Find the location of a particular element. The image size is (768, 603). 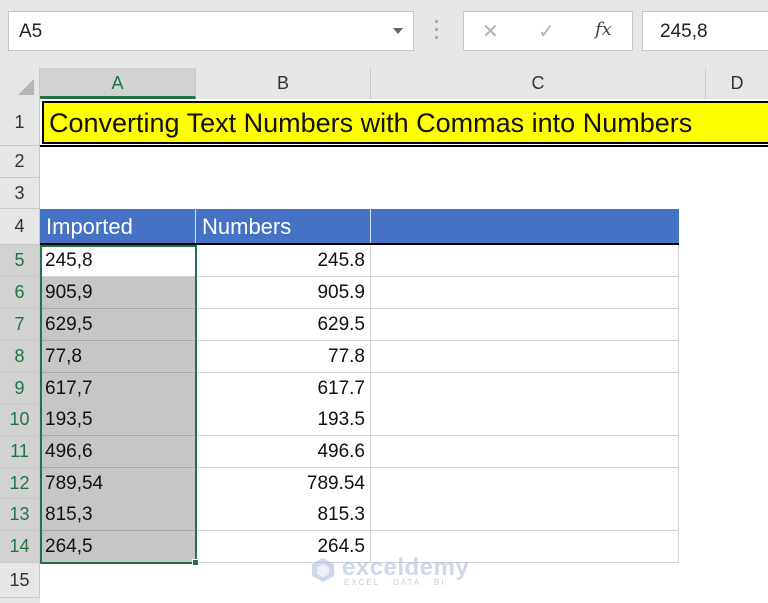

row-header-11: 11 is located at coordinates (20, 452).